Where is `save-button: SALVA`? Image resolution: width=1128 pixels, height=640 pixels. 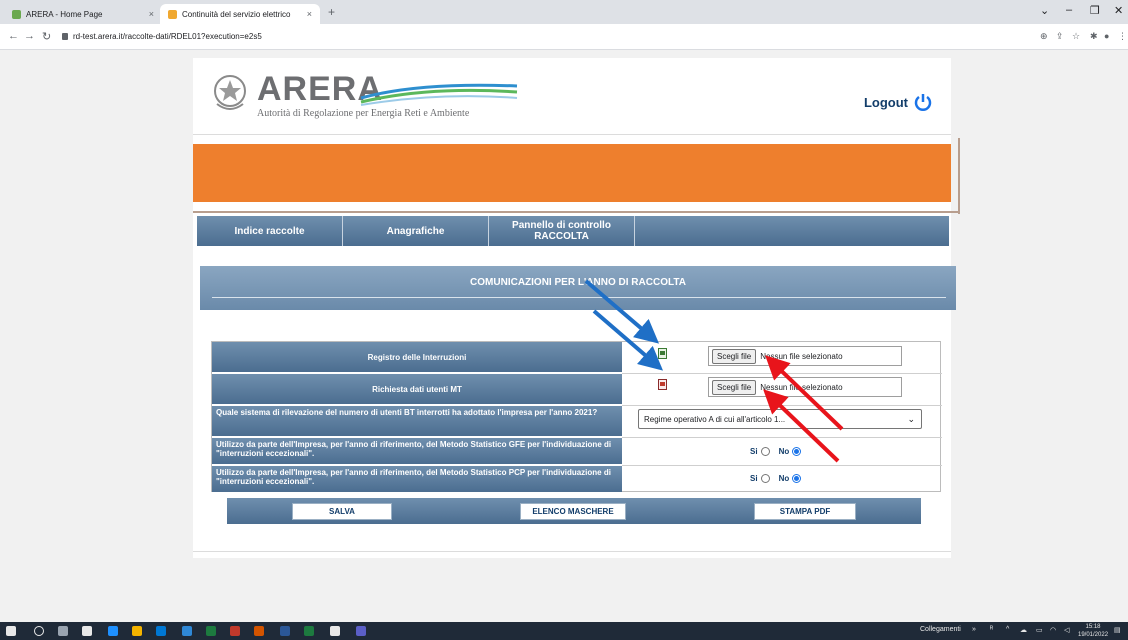
save-button: SALVA is located at coordinates (342, 511).